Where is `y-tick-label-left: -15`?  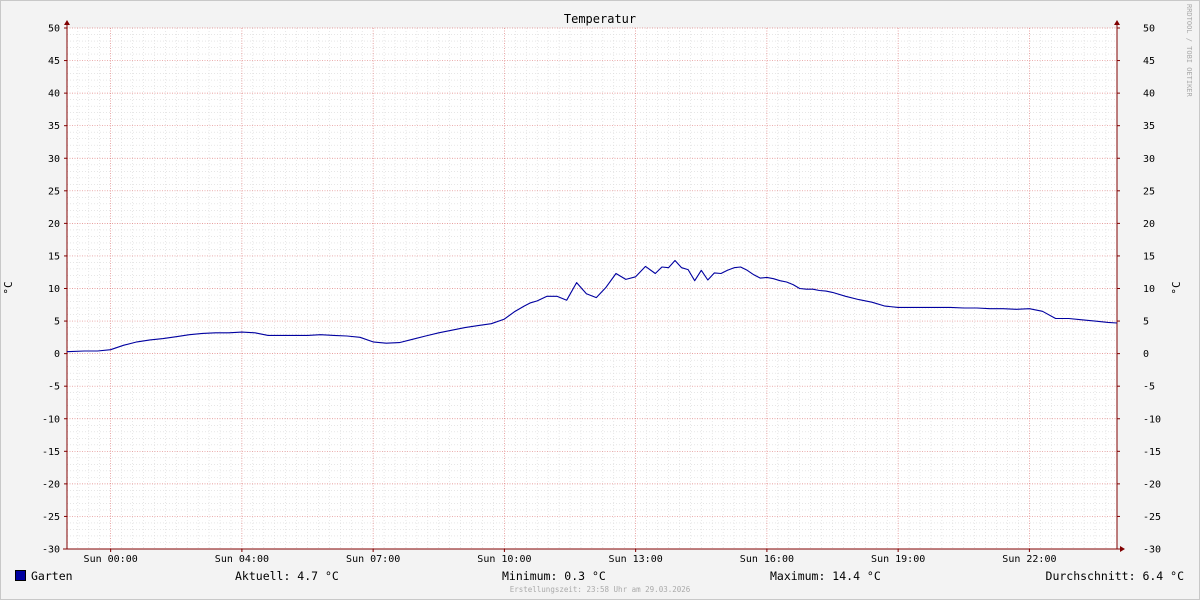 y-tick-label-left: -15 is located at coordinates (51, 452).